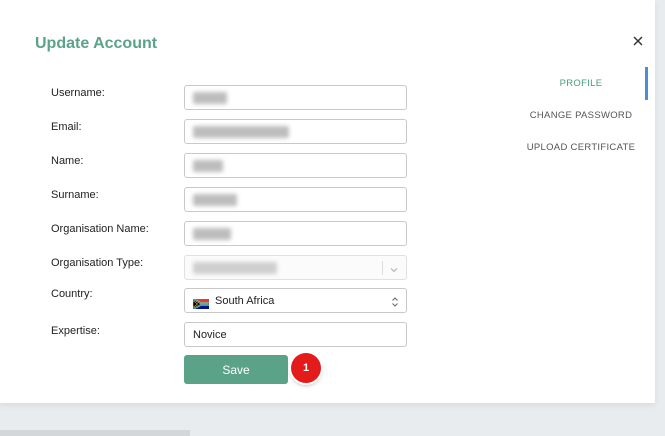 This screenshot has width=665, height=436. I want to click on name-label: Name:, so click(67, 161).